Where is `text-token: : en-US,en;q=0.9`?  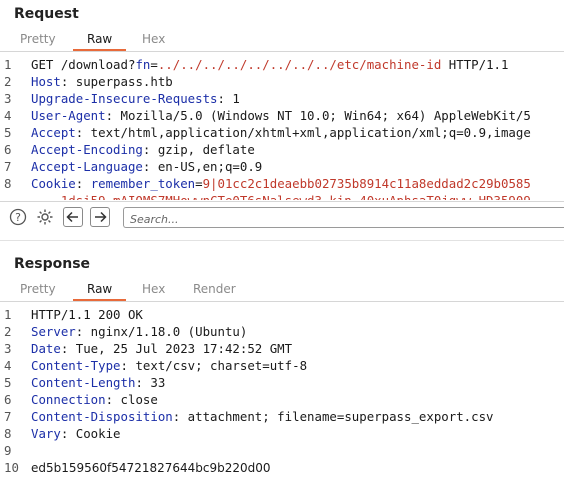
text-token: : en-US,en;q=0.9 is located at coordinates (202, 166).